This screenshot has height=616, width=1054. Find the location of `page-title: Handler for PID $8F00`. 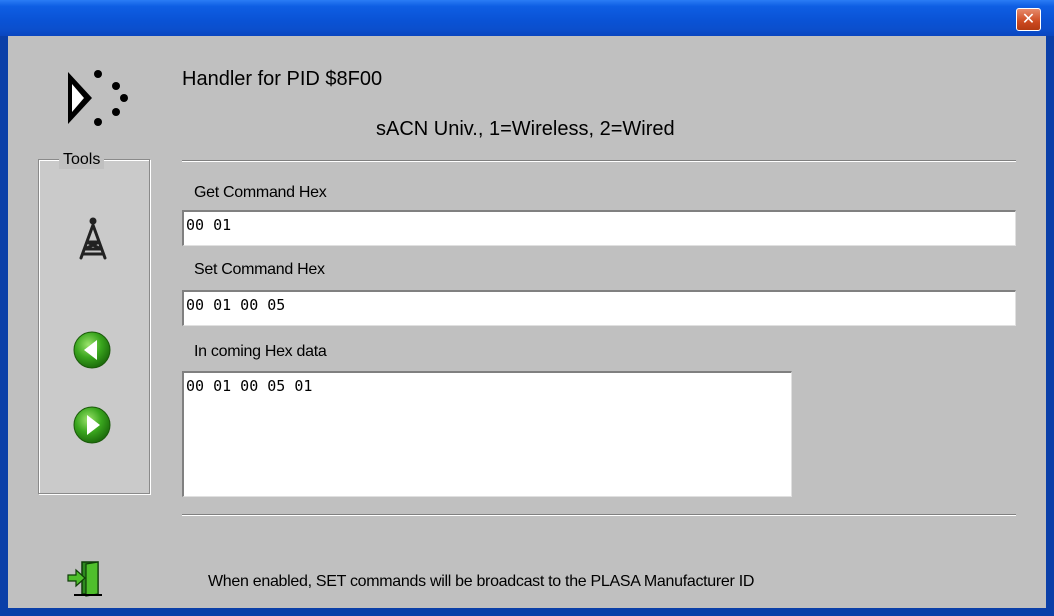

page-title: Handler for PID $8F00 is located at coordinates (282, 79).